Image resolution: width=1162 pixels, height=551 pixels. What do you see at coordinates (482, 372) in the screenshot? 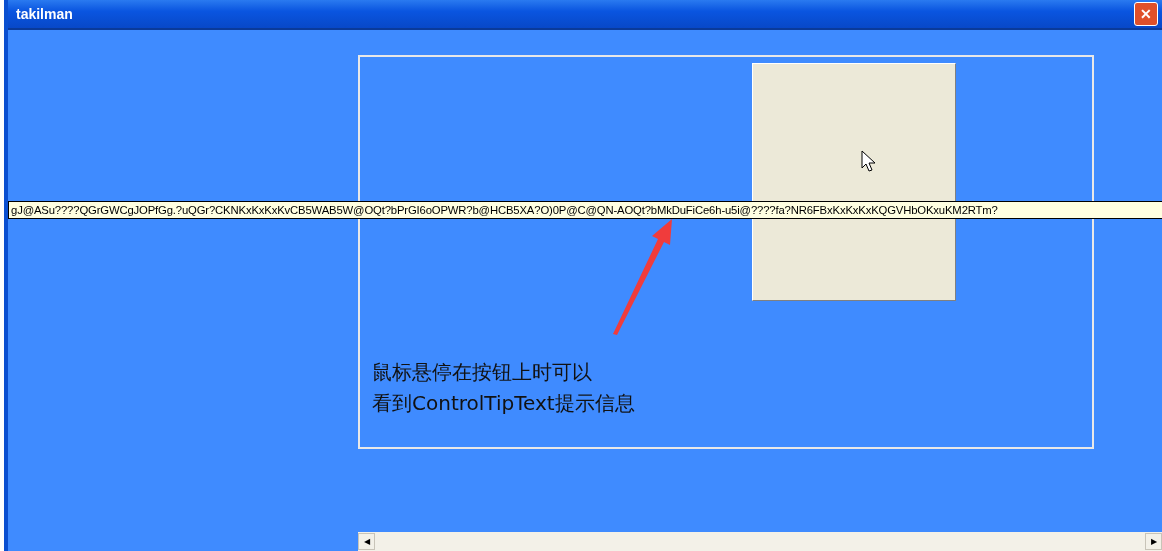
I see `caption-text: 鼠标悬停在按钮上时可以` at bounding box center [482, 372].